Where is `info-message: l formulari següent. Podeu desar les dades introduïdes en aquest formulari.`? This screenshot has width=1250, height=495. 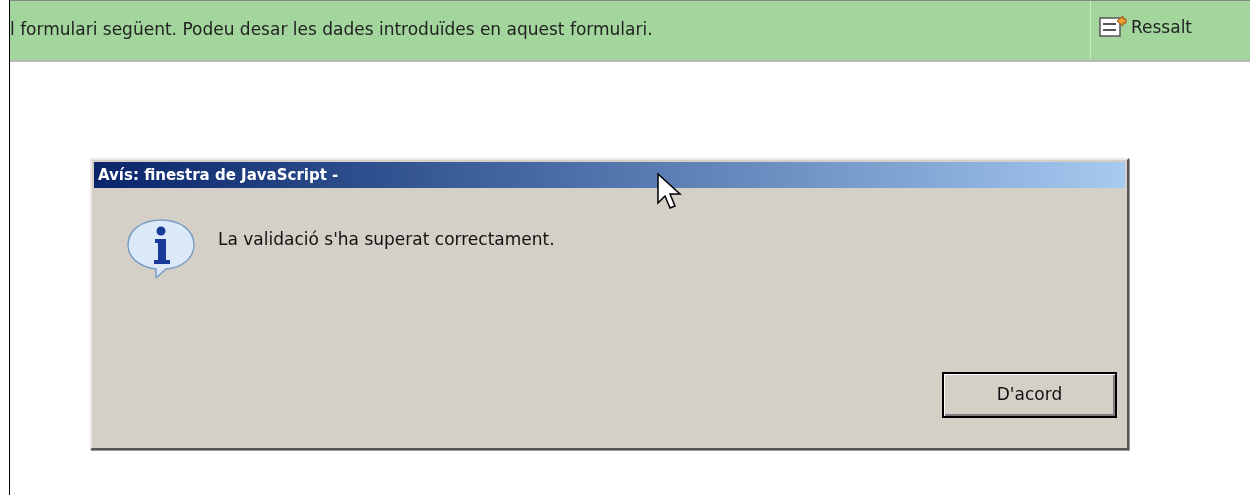 info-message: l formulari següent. Podeu desar les dades introduïdes en aquest formulari. is located at coordinates (331, 29).